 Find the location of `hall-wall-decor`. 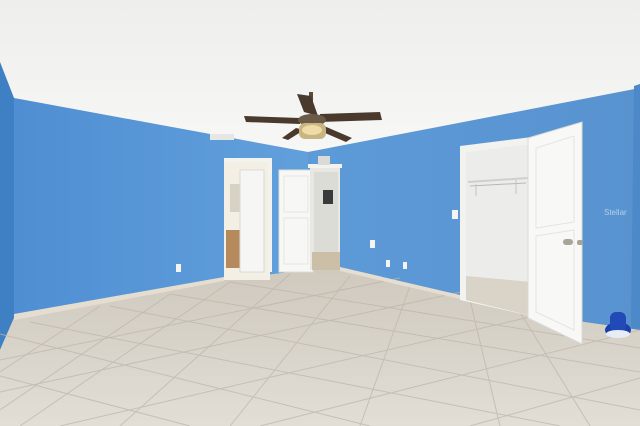

hall-wall-decor is located at coordinates (328, 197).